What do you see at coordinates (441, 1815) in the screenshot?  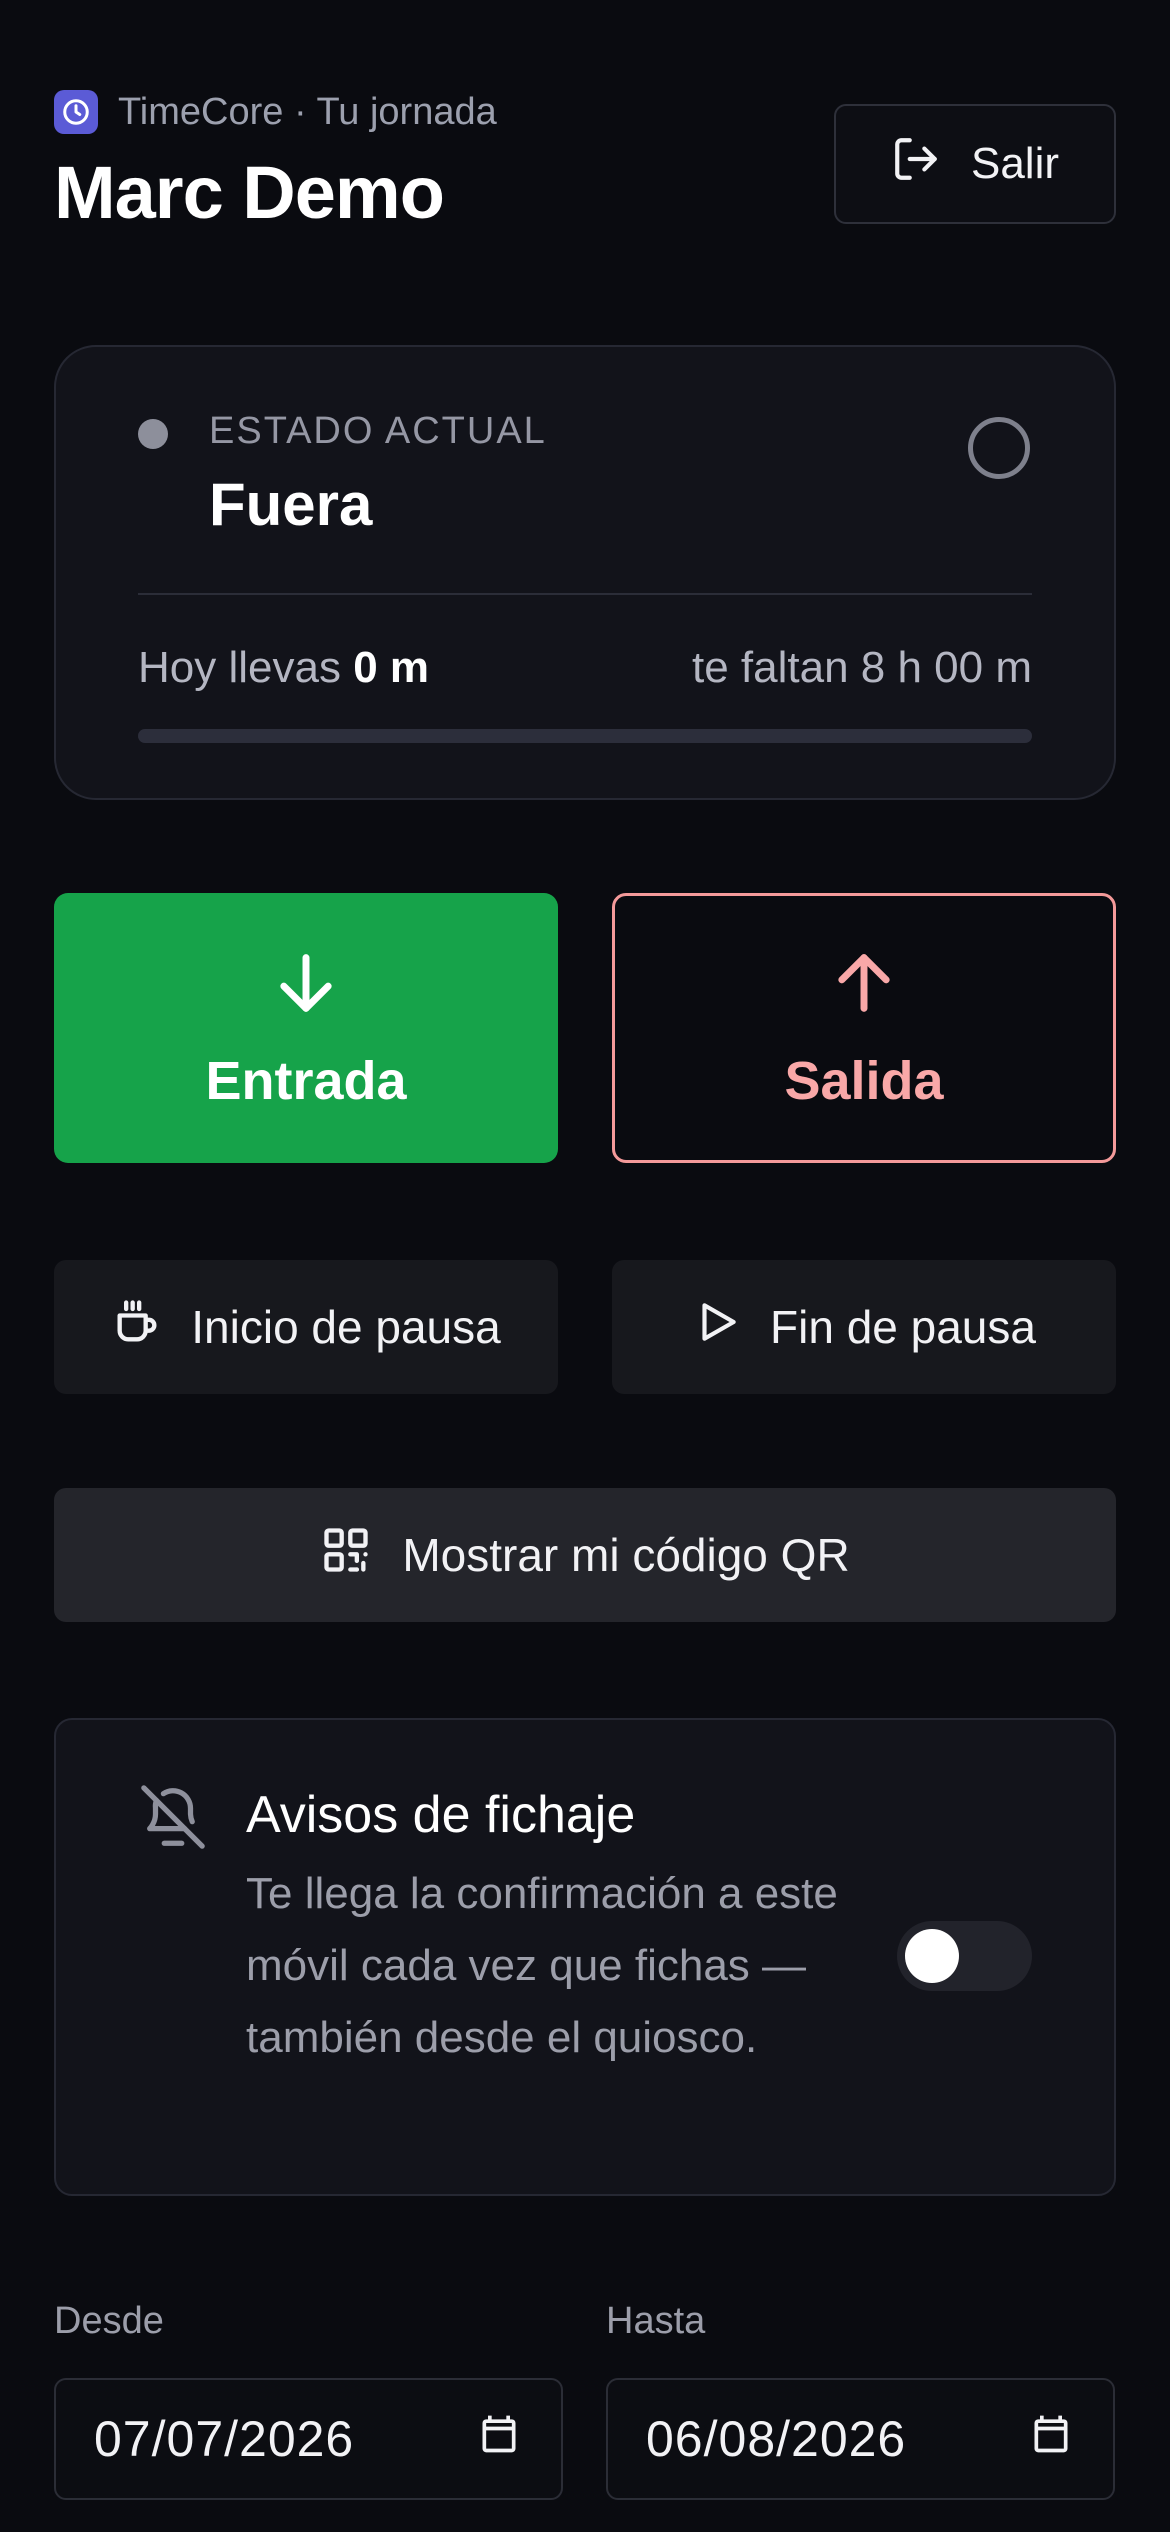 I see `notifications-title: Avisos de fichaje` at bounding box center [441, 1815].